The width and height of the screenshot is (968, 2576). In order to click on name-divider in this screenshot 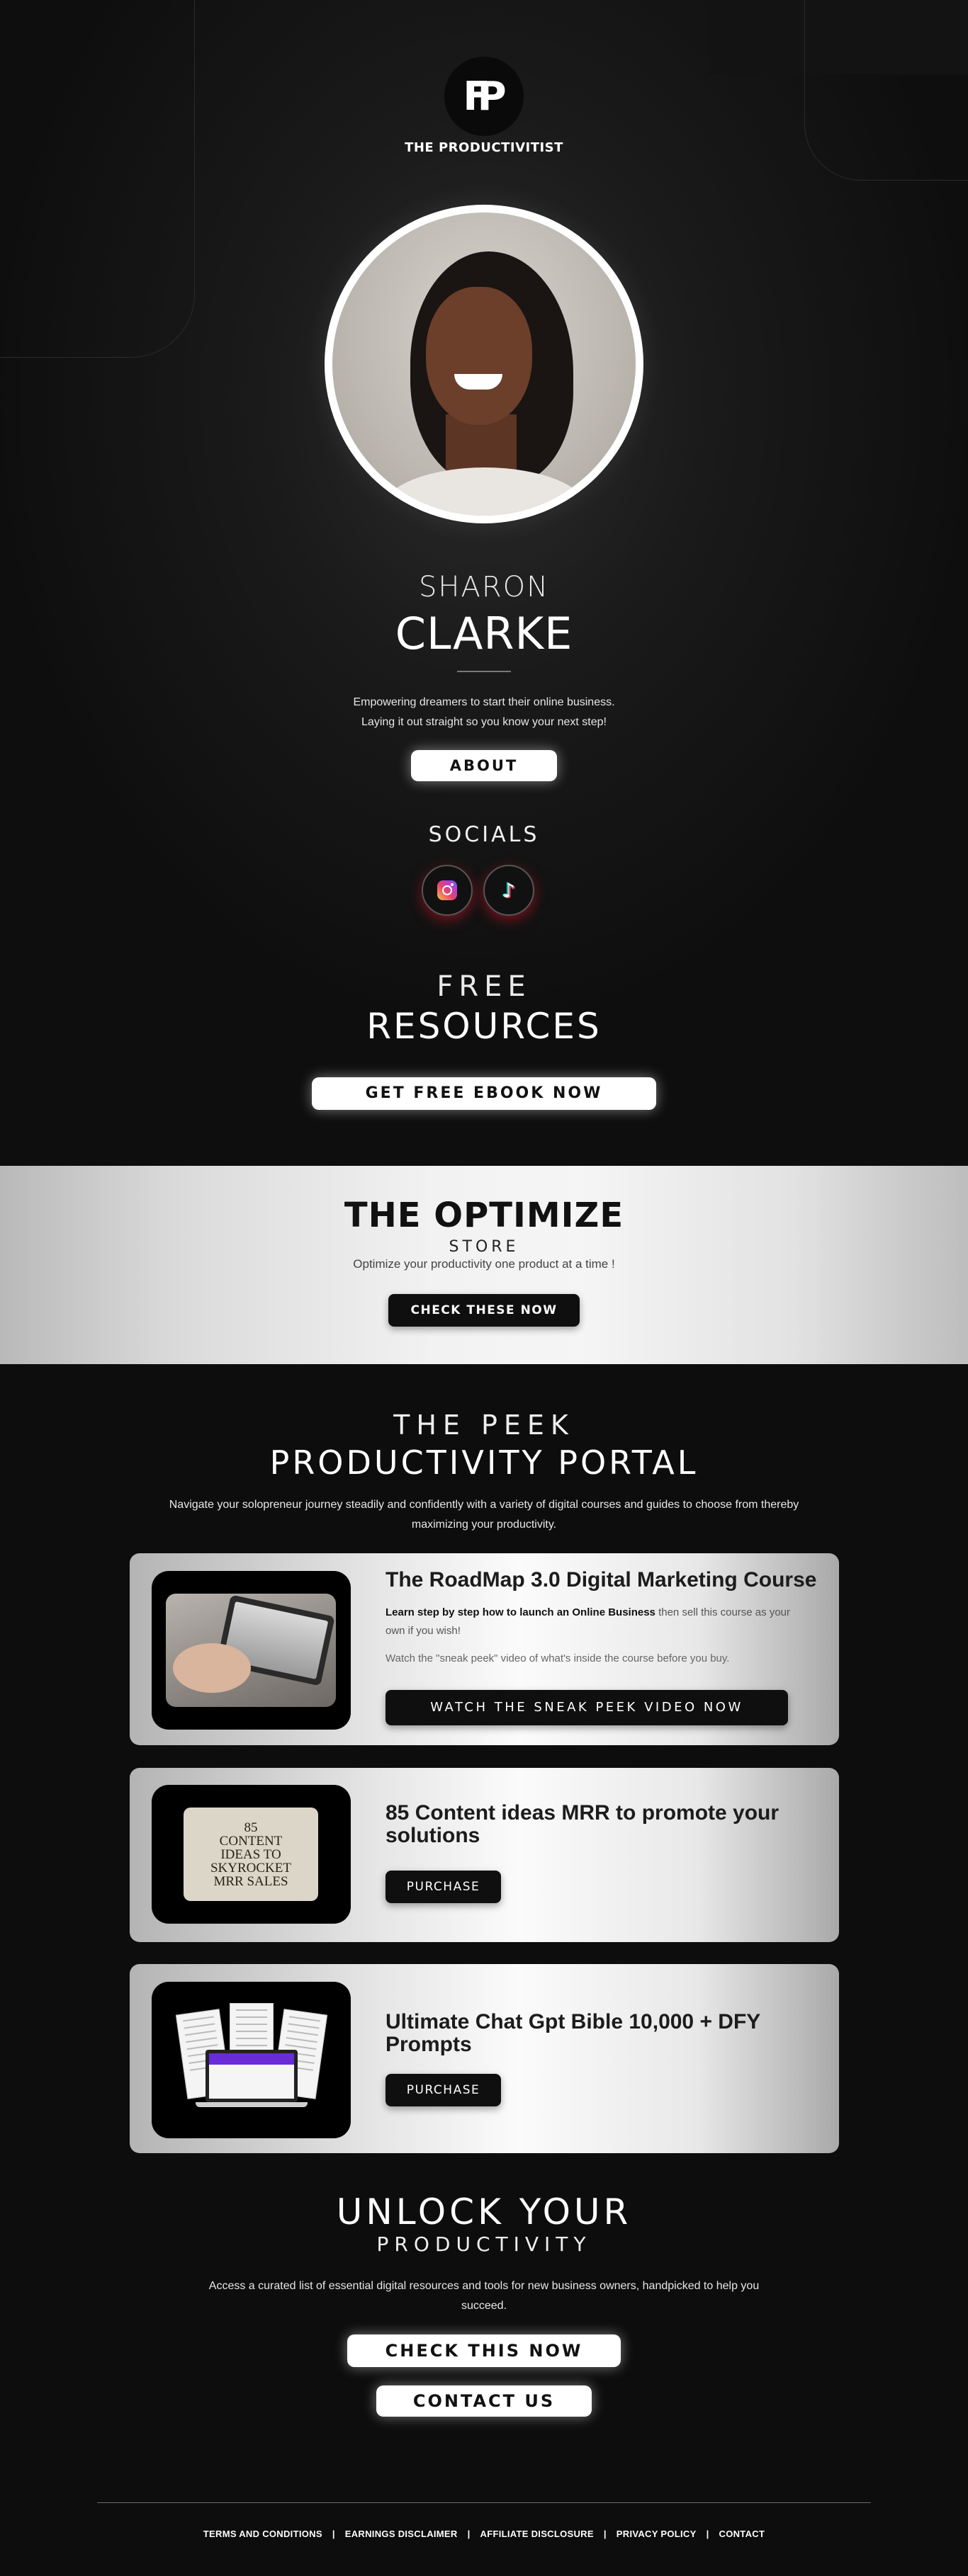, I will do `click(484, 671)`.